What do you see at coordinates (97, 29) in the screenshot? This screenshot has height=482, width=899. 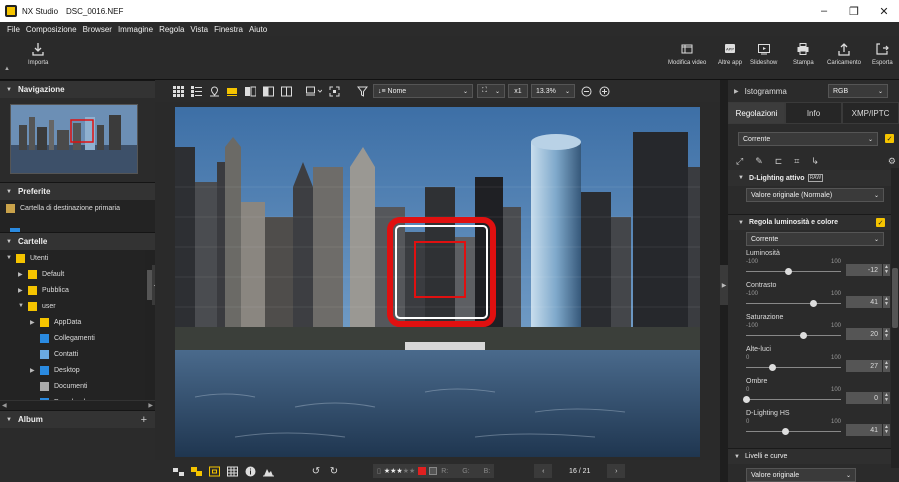 I see `menu-browser: Browser` at bounding box center [97, 29].